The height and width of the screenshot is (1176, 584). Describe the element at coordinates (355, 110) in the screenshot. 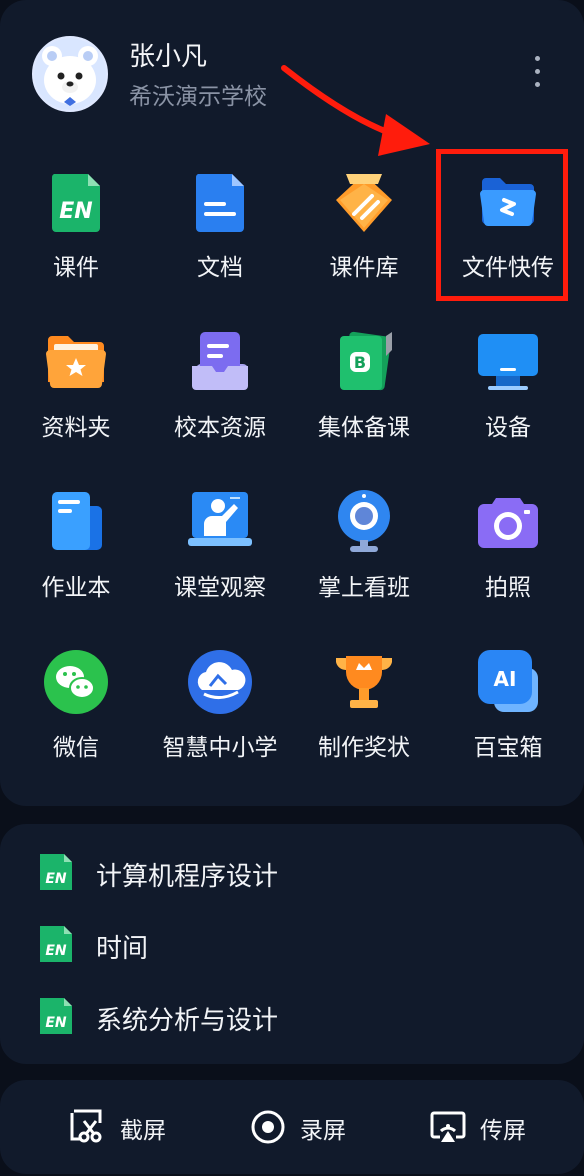

I see `annotation-arrow-icon` at that location.